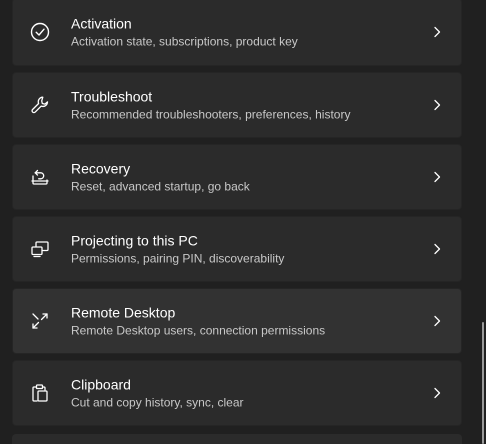 The image size is (486, 444). Describe the element at coordinates (101, 168) in the screenshot. I see `settings-item-title: Recovery` at that location.